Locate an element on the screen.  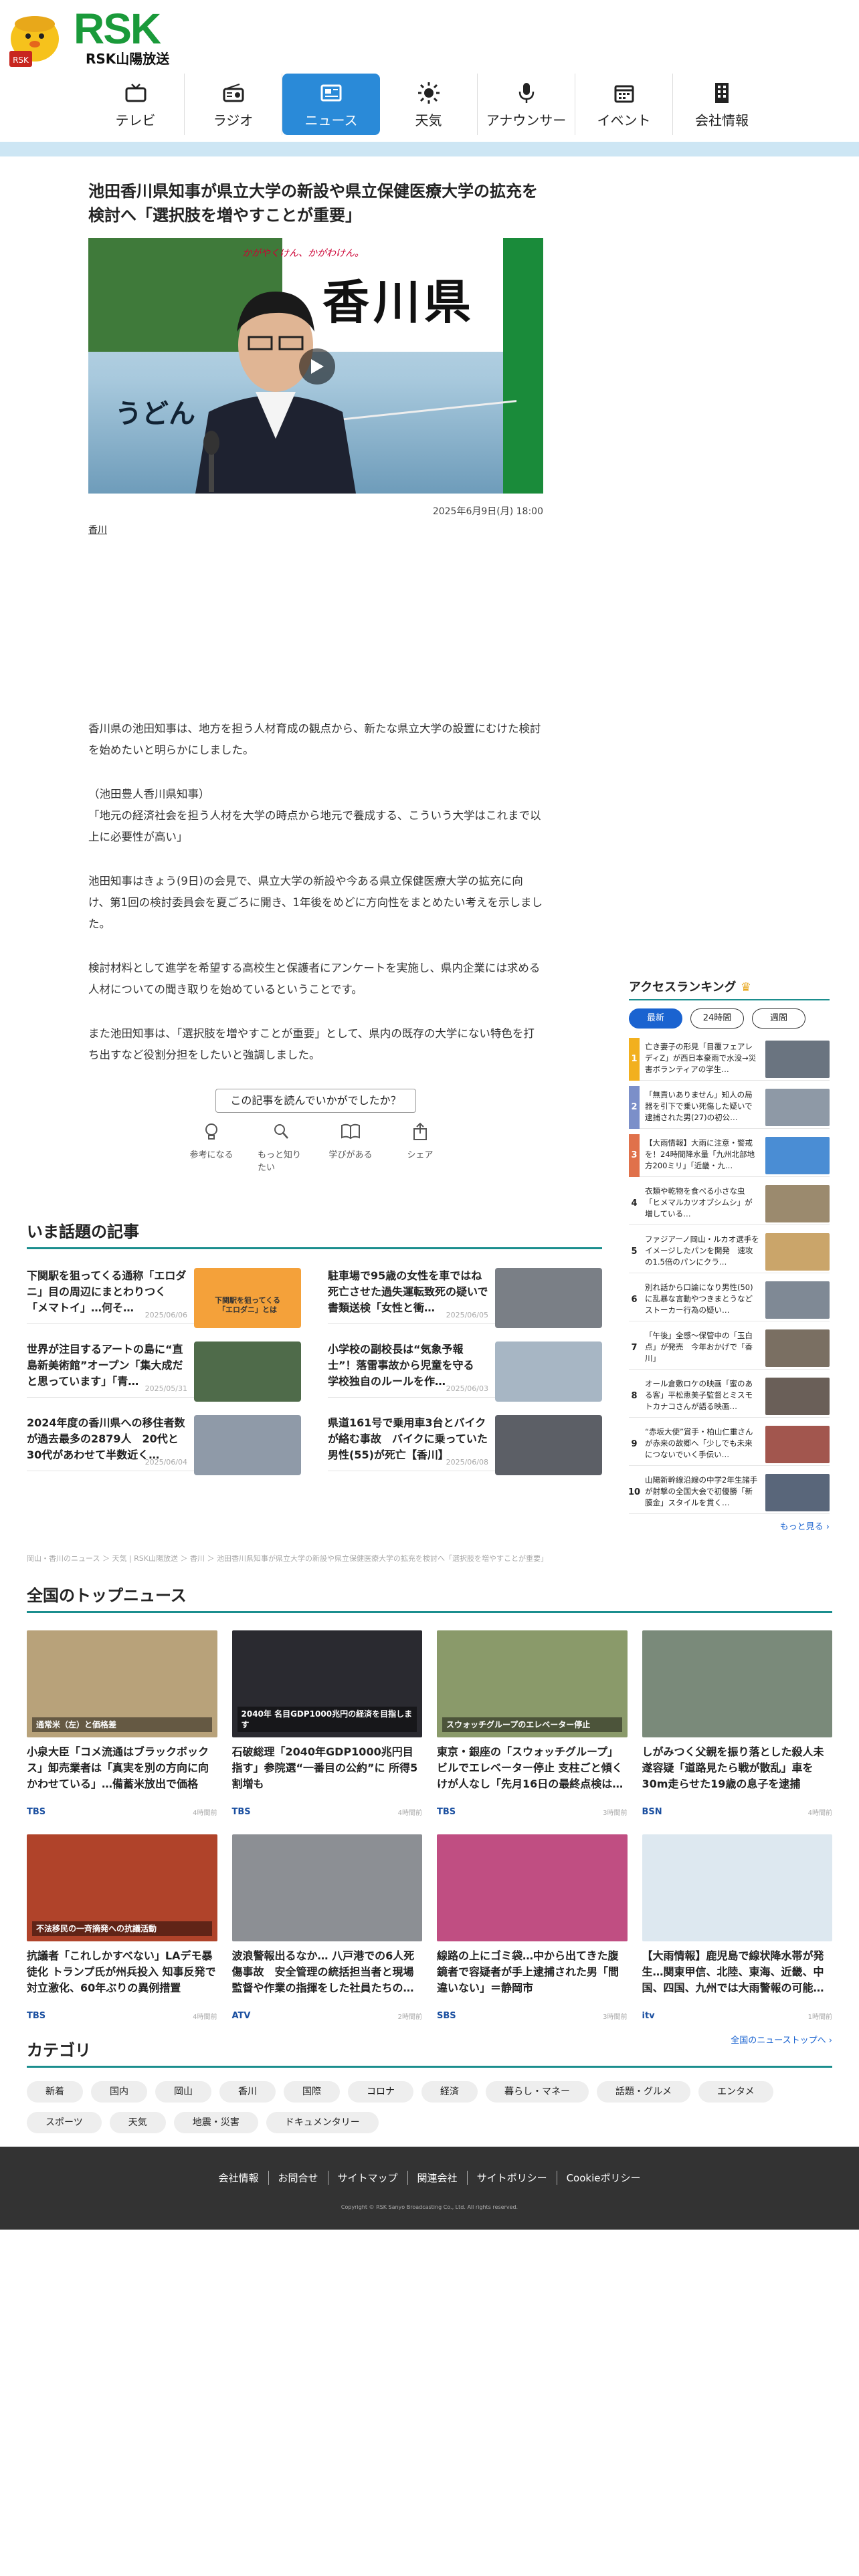
footer-link: 会社情報 is located at coordinates (239, 2178).